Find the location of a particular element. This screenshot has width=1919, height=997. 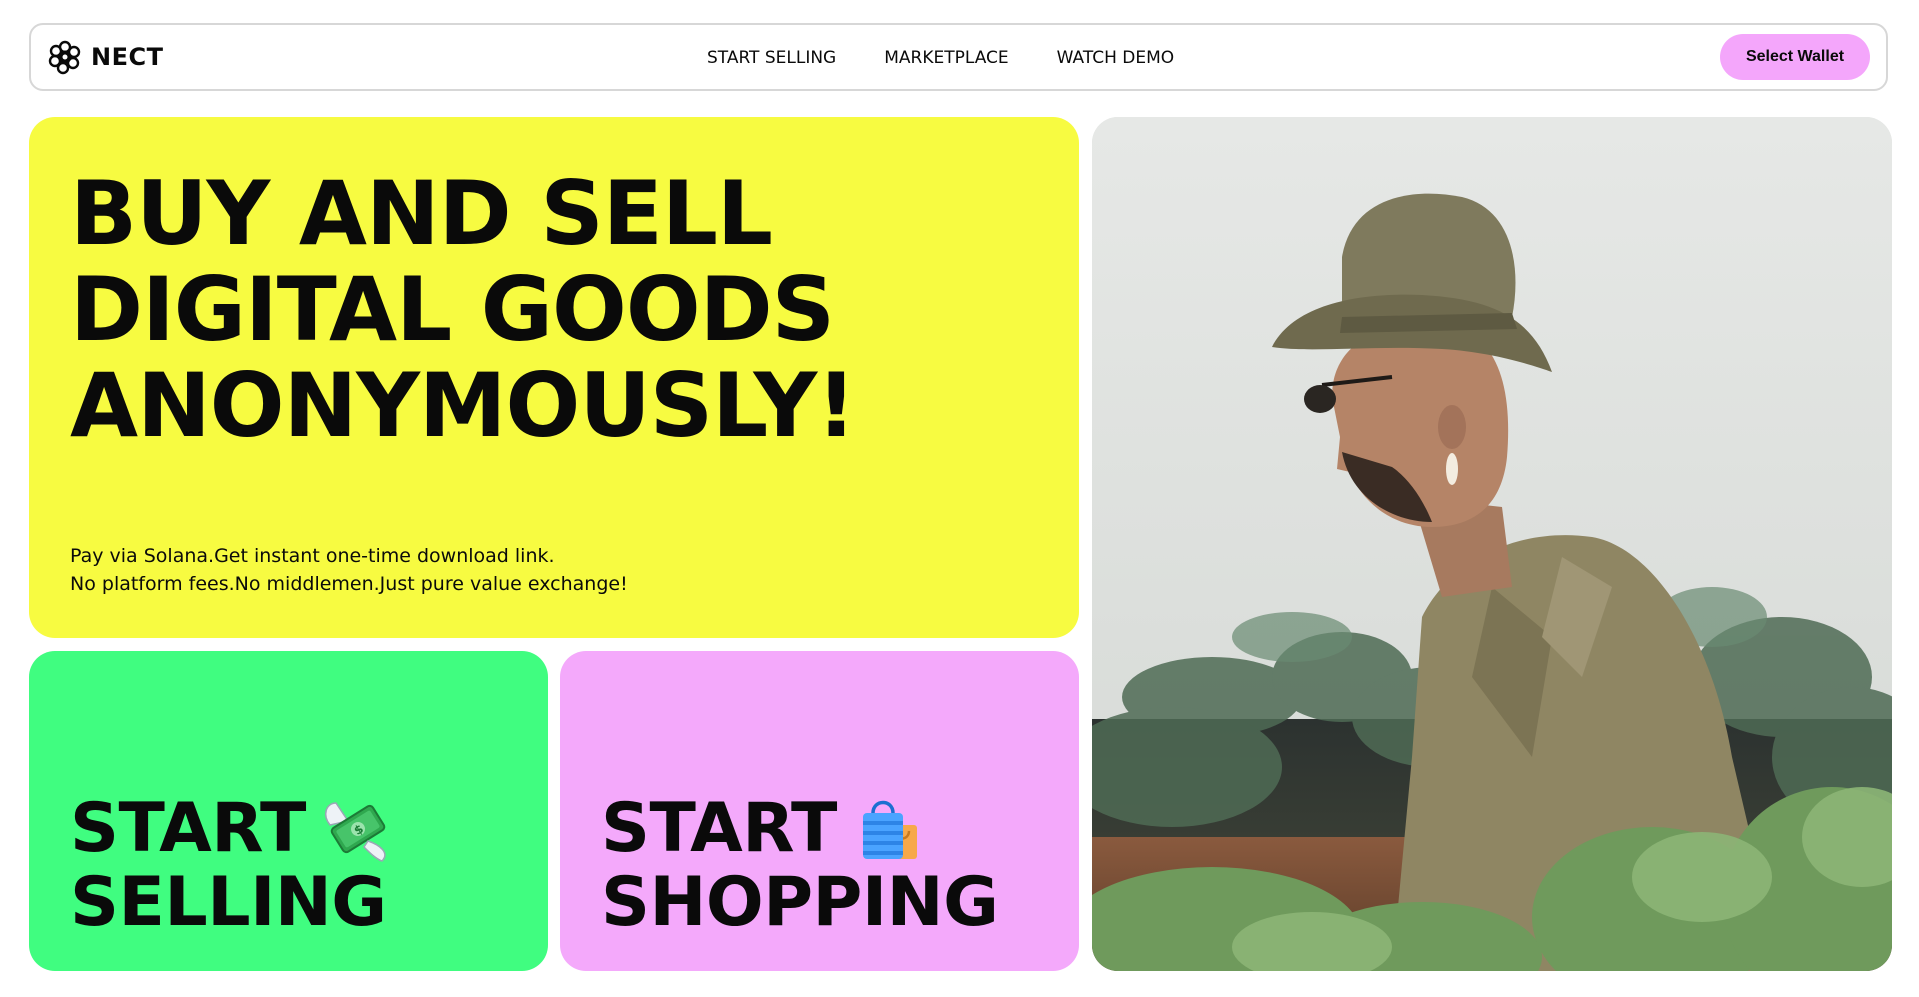

main-nav: START SELLING MARKETPLACE WATCH DEMO is located at coordinates (940, 58).